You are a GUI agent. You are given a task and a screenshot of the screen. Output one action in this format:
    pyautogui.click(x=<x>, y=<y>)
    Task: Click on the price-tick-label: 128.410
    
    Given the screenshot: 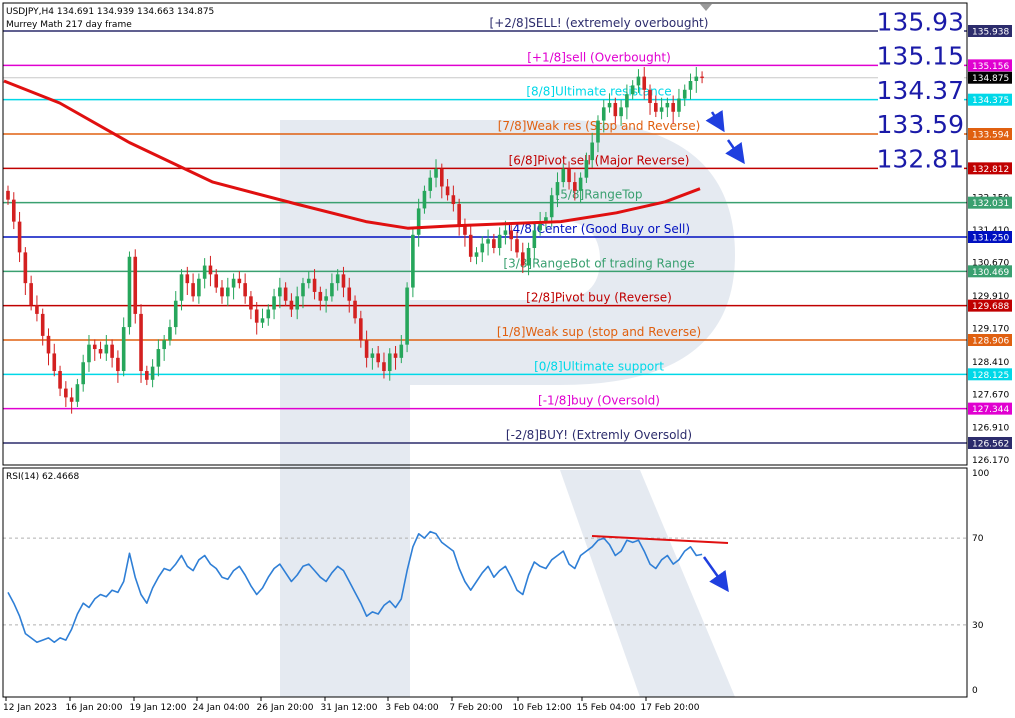 What is the action you would take?
    pyautogui.click(x=990, y=363)
    